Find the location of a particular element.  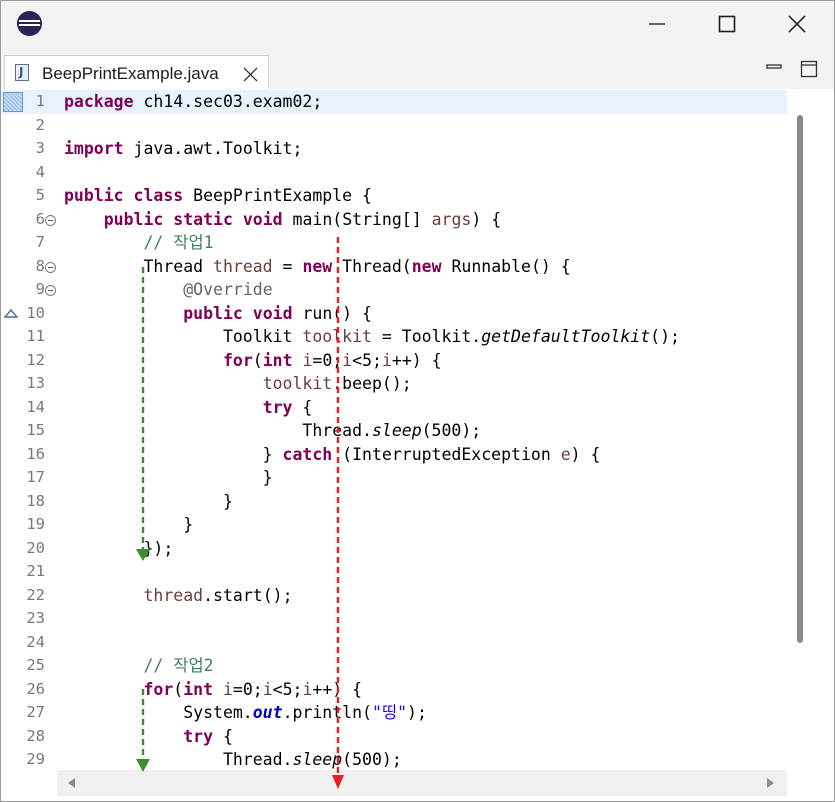

line-number: 15 is located at coordinates (35, 430).